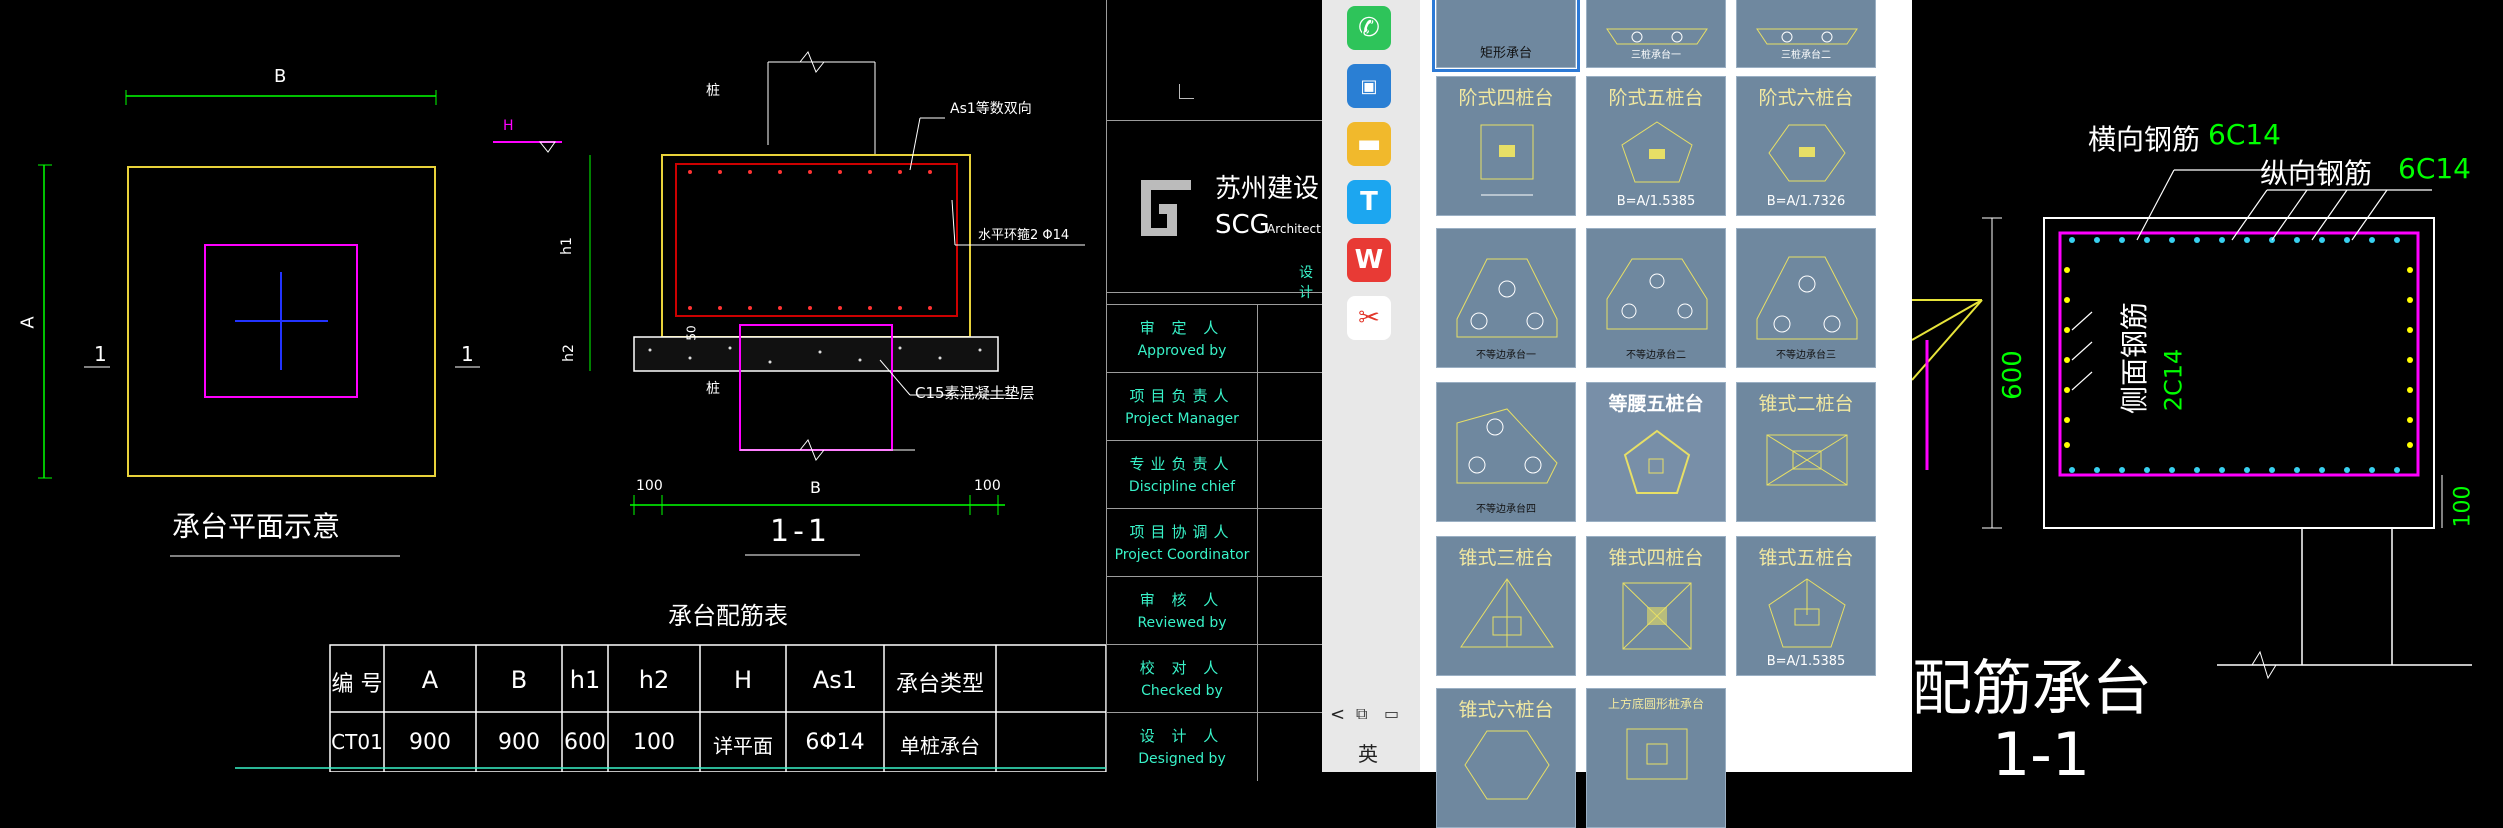  I want to click on title-block-divider, so click(1215, 120).